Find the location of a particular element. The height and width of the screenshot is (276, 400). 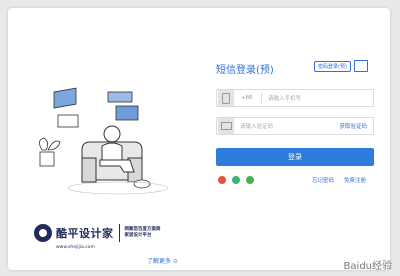

switch-tag: 密码登录(预) is located at coordinates (332, 66).